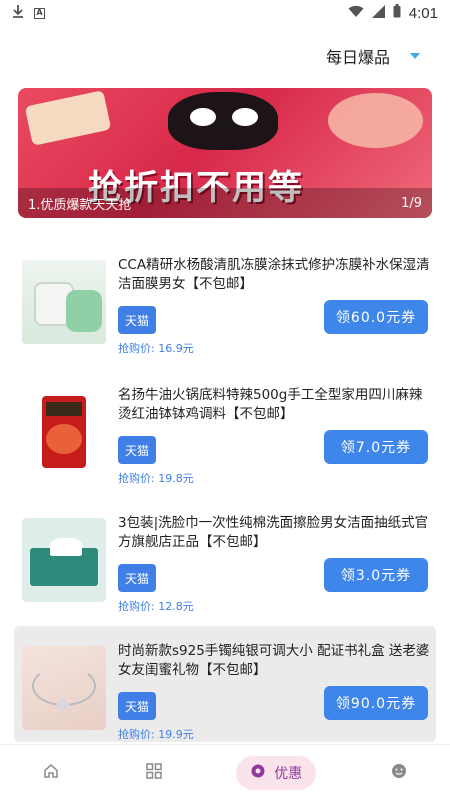  Describe the element at coordinates (66, 547) in the screenshot. I see `tissue-sheet-decor` at that location.